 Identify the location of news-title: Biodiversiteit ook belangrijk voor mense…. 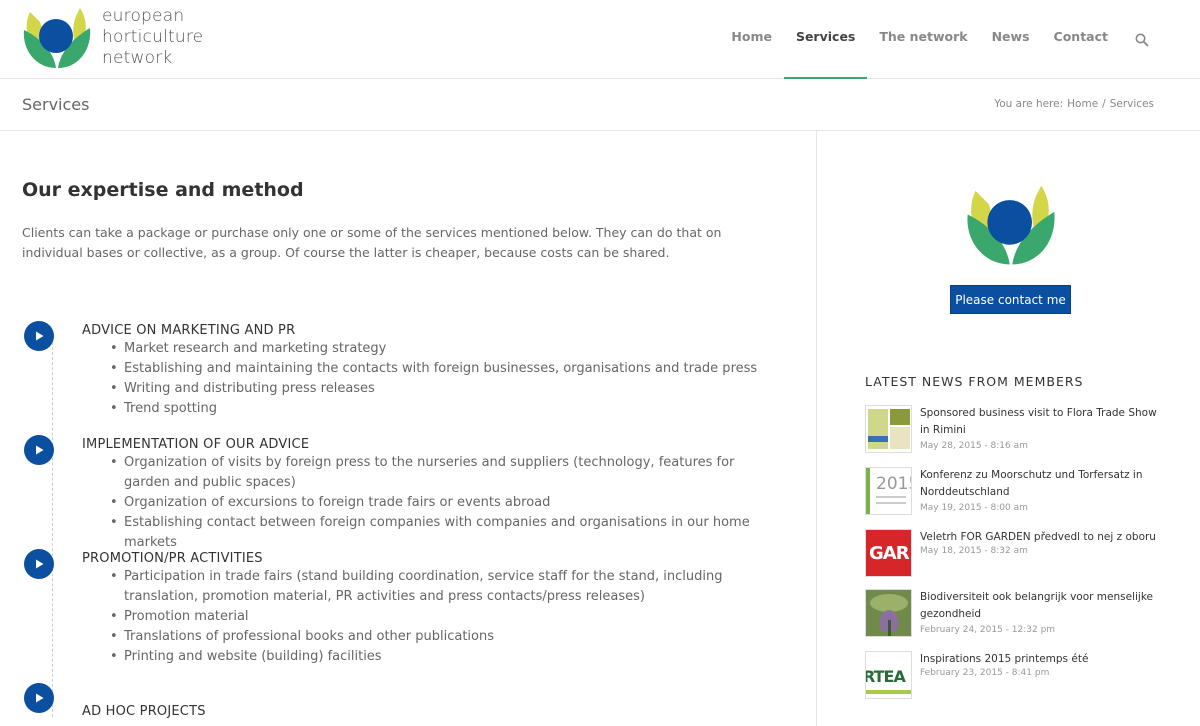
(1042, 606).